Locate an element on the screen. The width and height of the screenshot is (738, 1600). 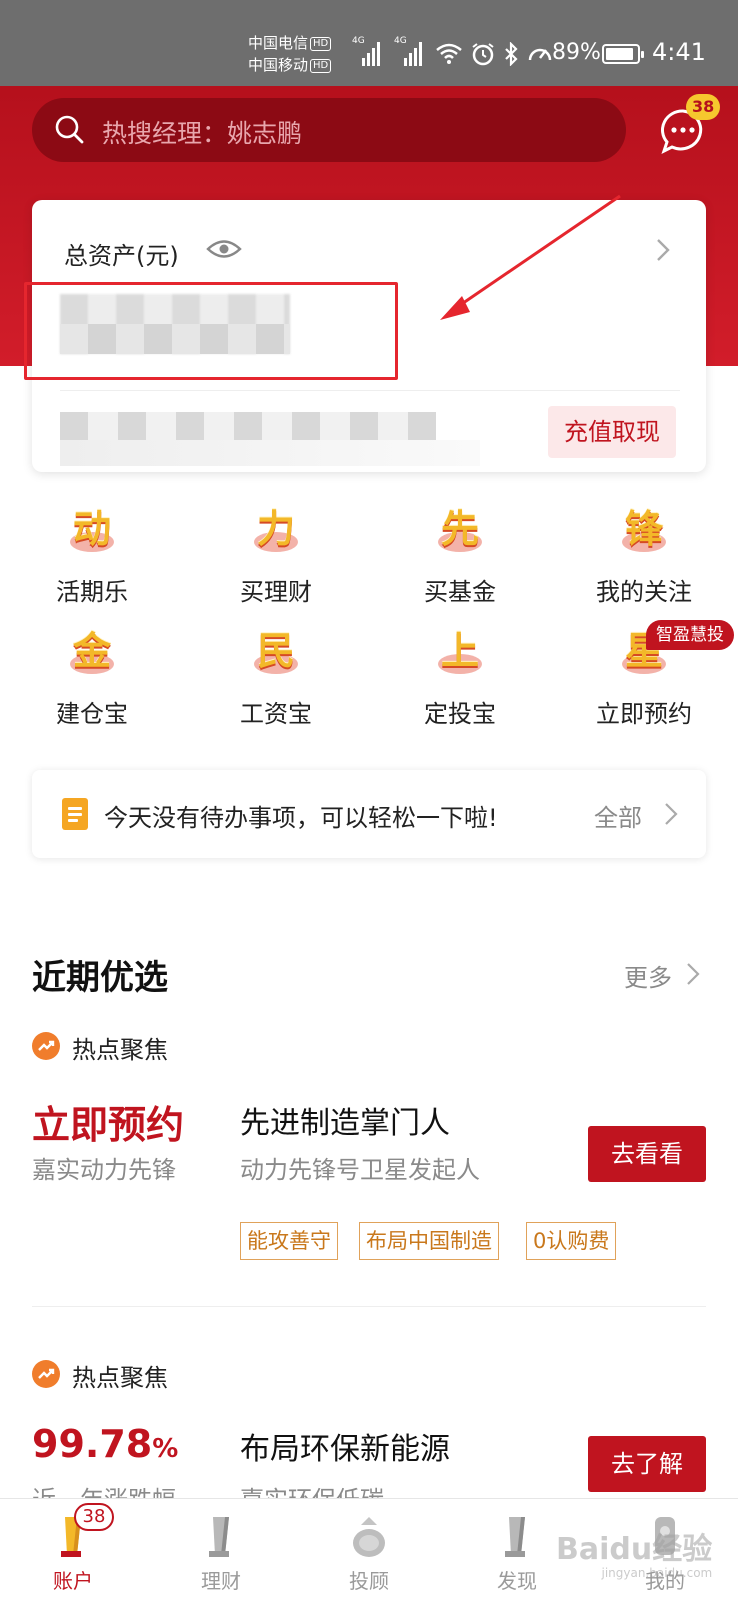
search-bar: 热搜经理：姚志鹏 is located at coordinates (329, 130).